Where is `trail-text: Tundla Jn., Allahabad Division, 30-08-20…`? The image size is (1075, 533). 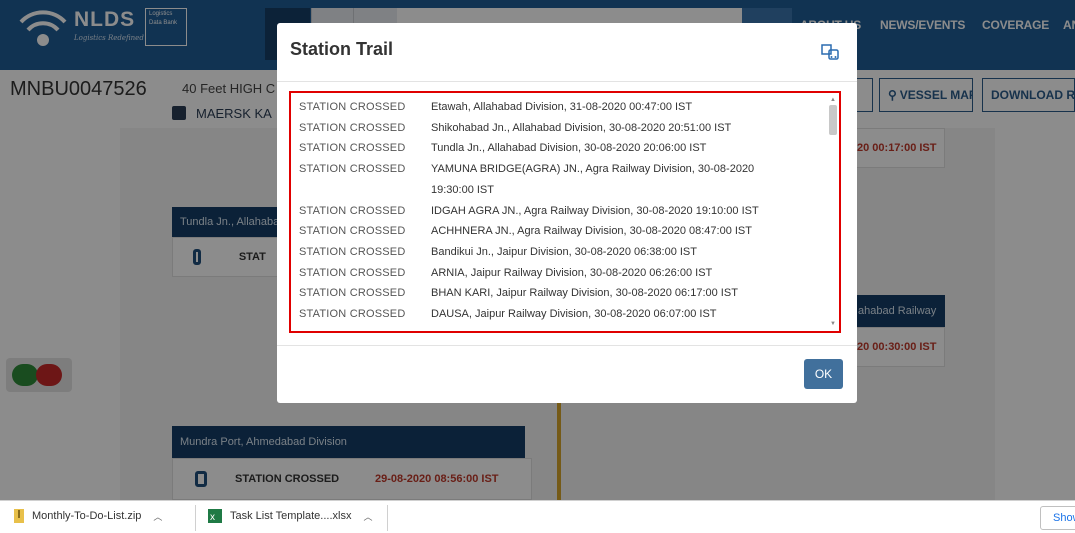
trail-text: Tundla Jn., Allahabad Division, 30-08-20… is located at coordinates (569, 148).